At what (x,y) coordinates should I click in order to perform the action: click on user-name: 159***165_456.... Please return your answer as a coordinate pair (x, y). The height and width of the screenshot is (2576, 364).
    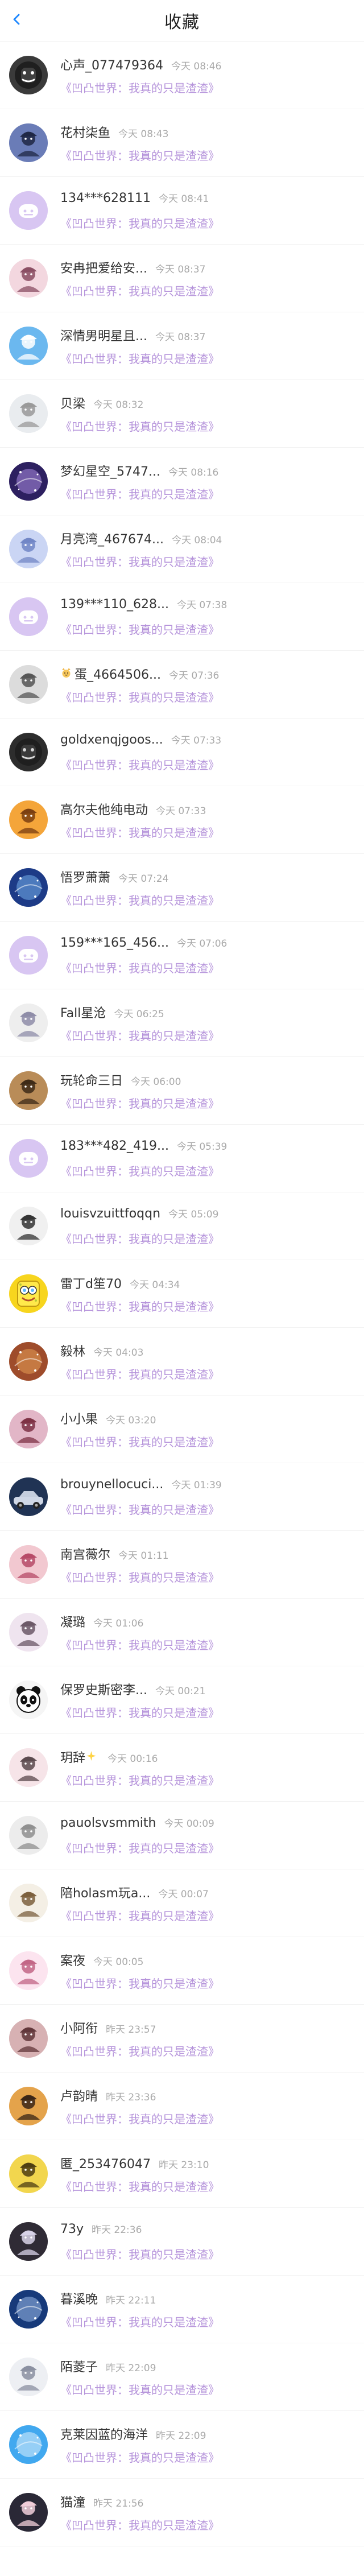
    Looking at the image, I should click on (114, 943).